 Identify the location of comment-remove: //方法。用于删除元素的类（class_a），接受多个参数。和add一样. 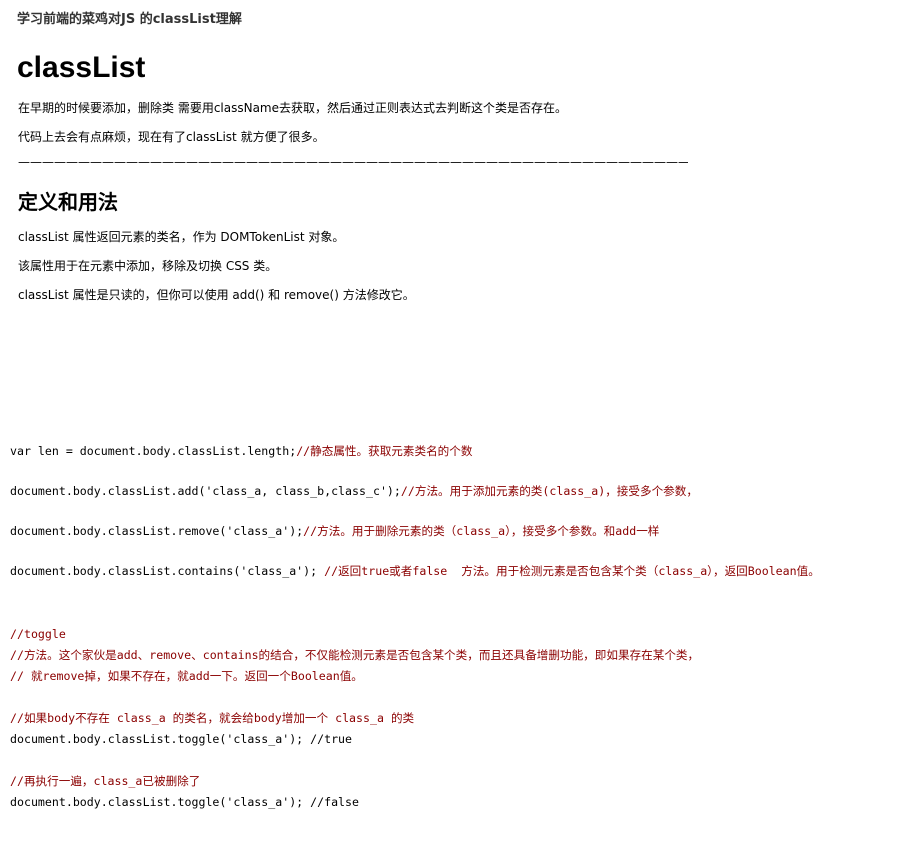
(481, 531).